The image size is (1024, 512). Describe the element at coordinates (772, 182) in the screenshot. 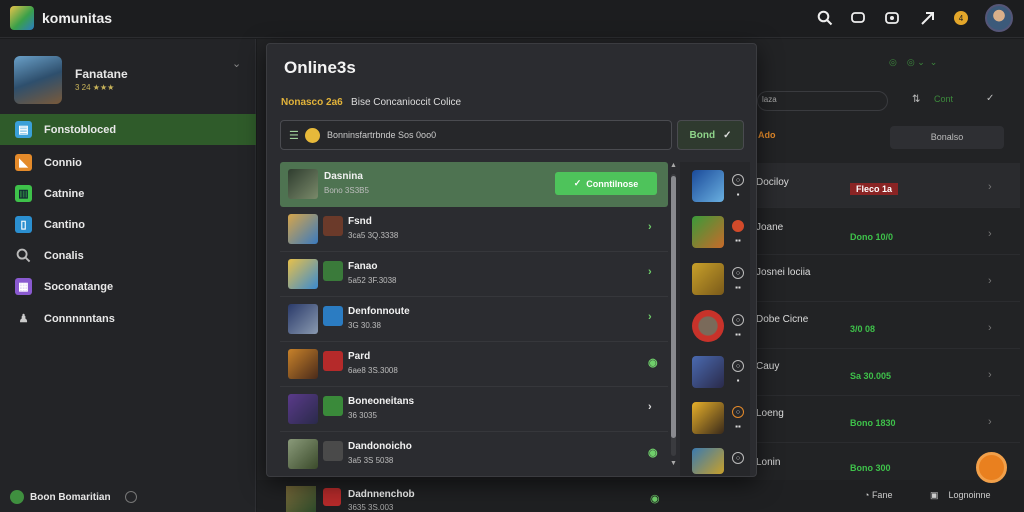

I see `bg-list-label: Dociloy` at that location.